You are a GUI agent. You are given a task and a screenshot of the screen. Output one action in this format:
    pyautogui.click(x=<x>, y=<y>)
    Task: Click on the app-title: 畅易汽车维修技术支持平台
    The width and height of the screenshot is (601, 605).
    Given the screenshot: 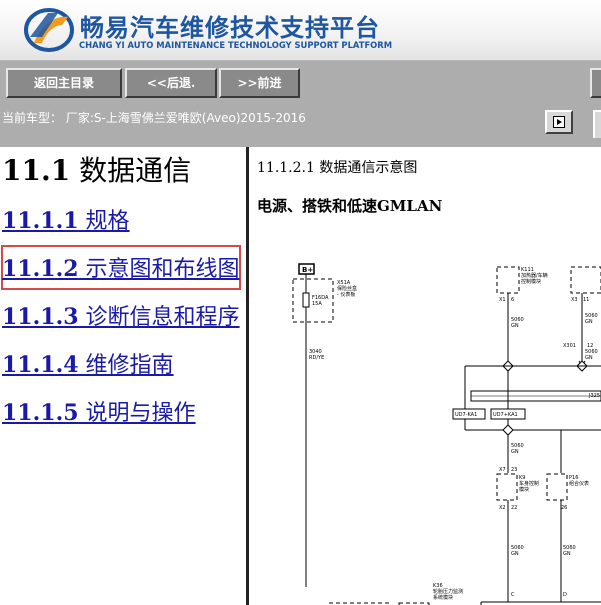 What is the action you would take?
    pyautogui.click(x=230, y=28)
    